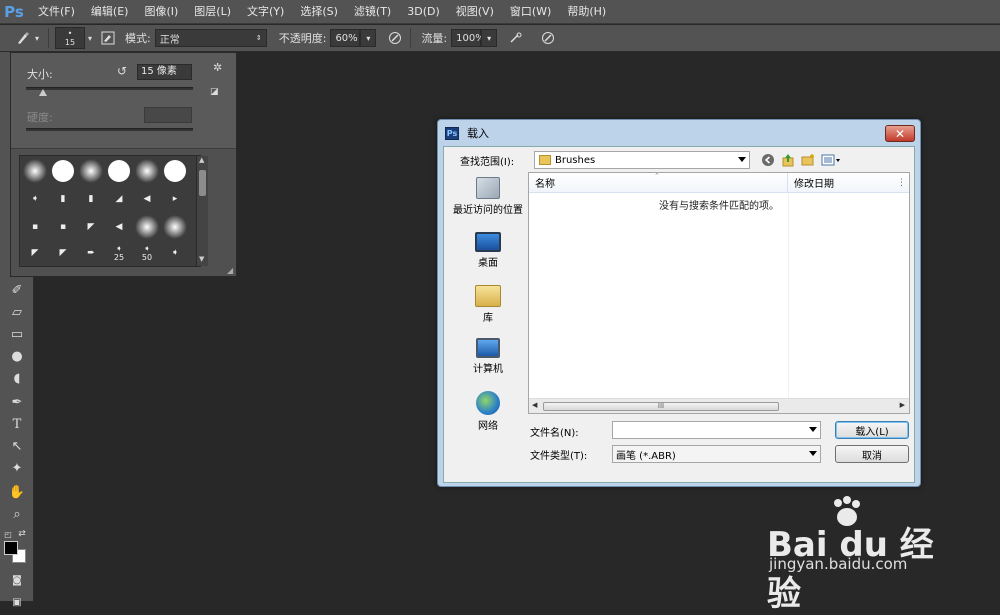  Describe the element at coordinates (468, 38) in the screenshot. I see `flow-field: 100%` at that location.